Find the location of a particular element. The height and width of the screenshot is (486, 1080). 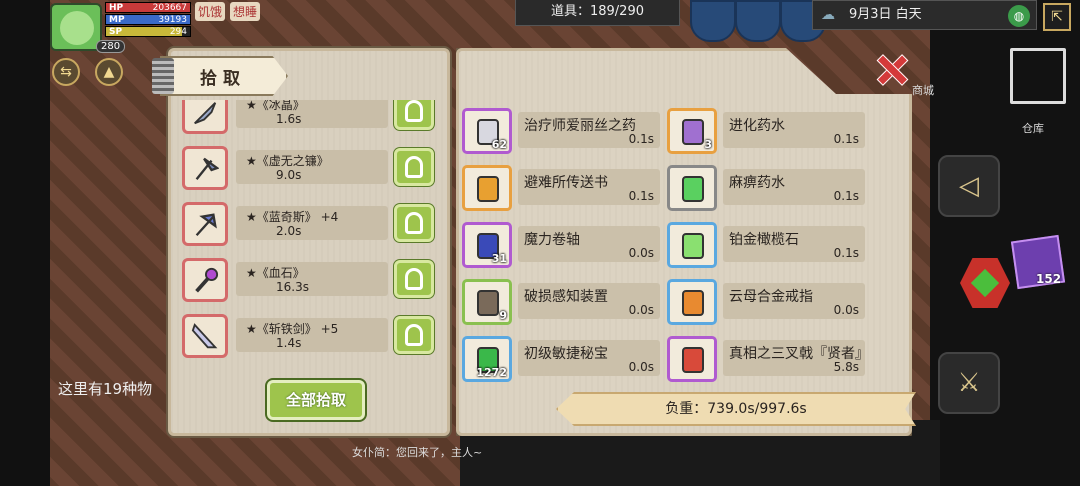

pickup-item-name: ★《斩铁剑》 +5 is located at coordinates (292, 329).